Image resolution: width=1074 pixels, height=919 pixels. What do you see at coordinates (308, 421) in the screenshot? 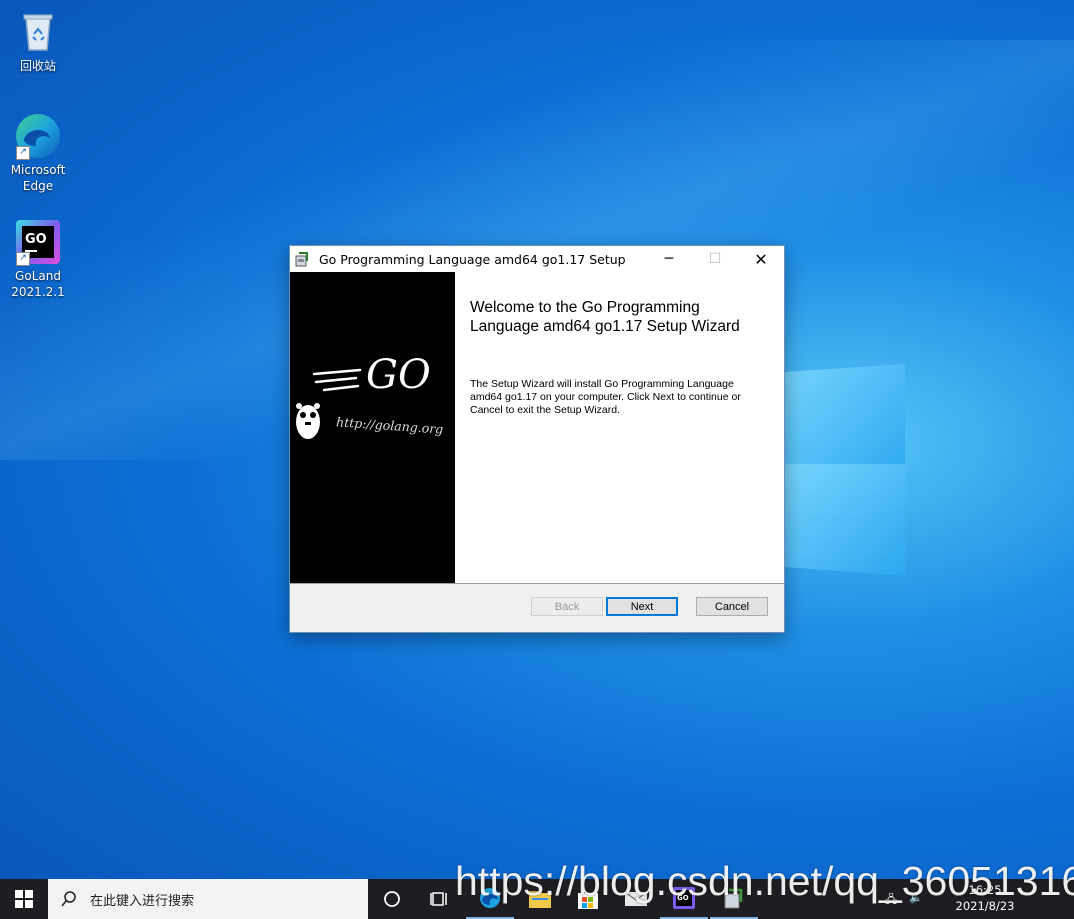
I see `gopher-icon` at bounding box center [308, 421].